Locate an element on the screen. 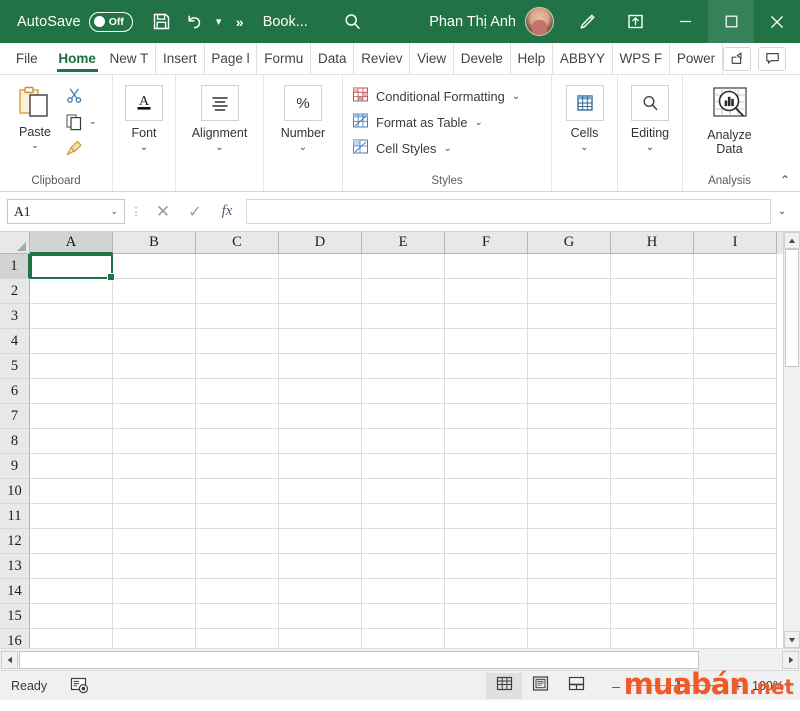  grid-cell-E16 is located at coordinates (403, 638).